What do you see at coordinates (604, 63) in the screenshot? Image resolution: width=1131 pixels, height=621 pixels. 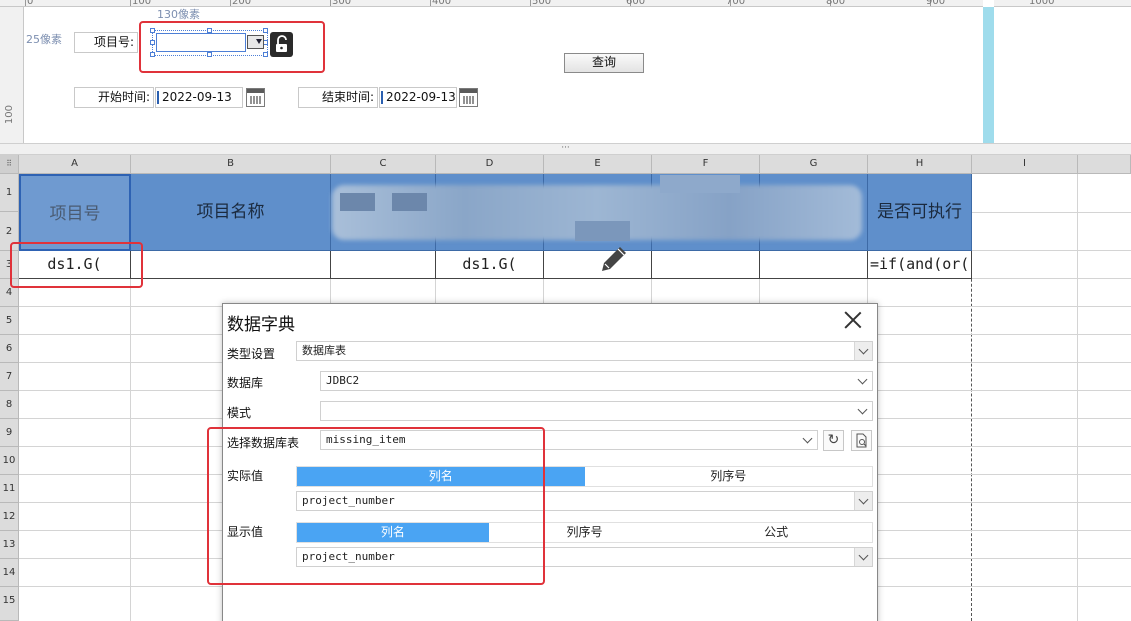 I see `query-button: 查询` at bounding box center [604, 63].